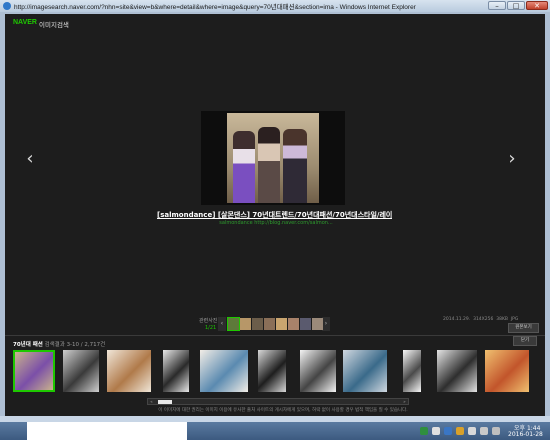 This screenshot has width=550, height=440. Describe the element at coordinates (54, 345) in the screenshot. I see `search-results-label: 검색결과` at that location.